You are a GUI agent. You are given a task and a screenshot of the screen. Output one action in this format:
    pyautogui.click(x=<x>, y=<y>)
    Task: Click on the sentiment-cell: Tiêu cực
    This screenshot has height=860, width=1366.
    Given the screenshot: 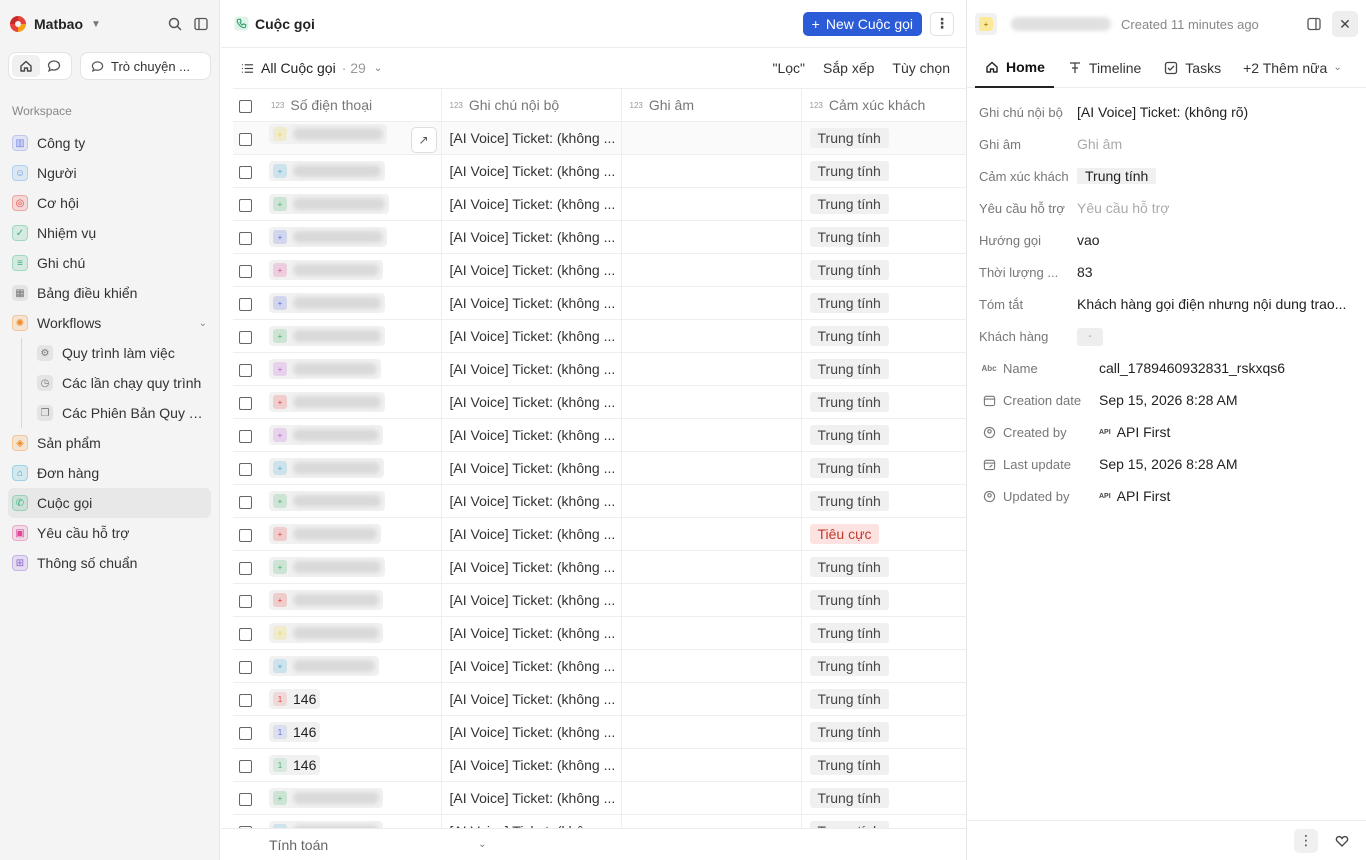 What is the action you would take?
    pyautogui.click(x=883, y=534)
    